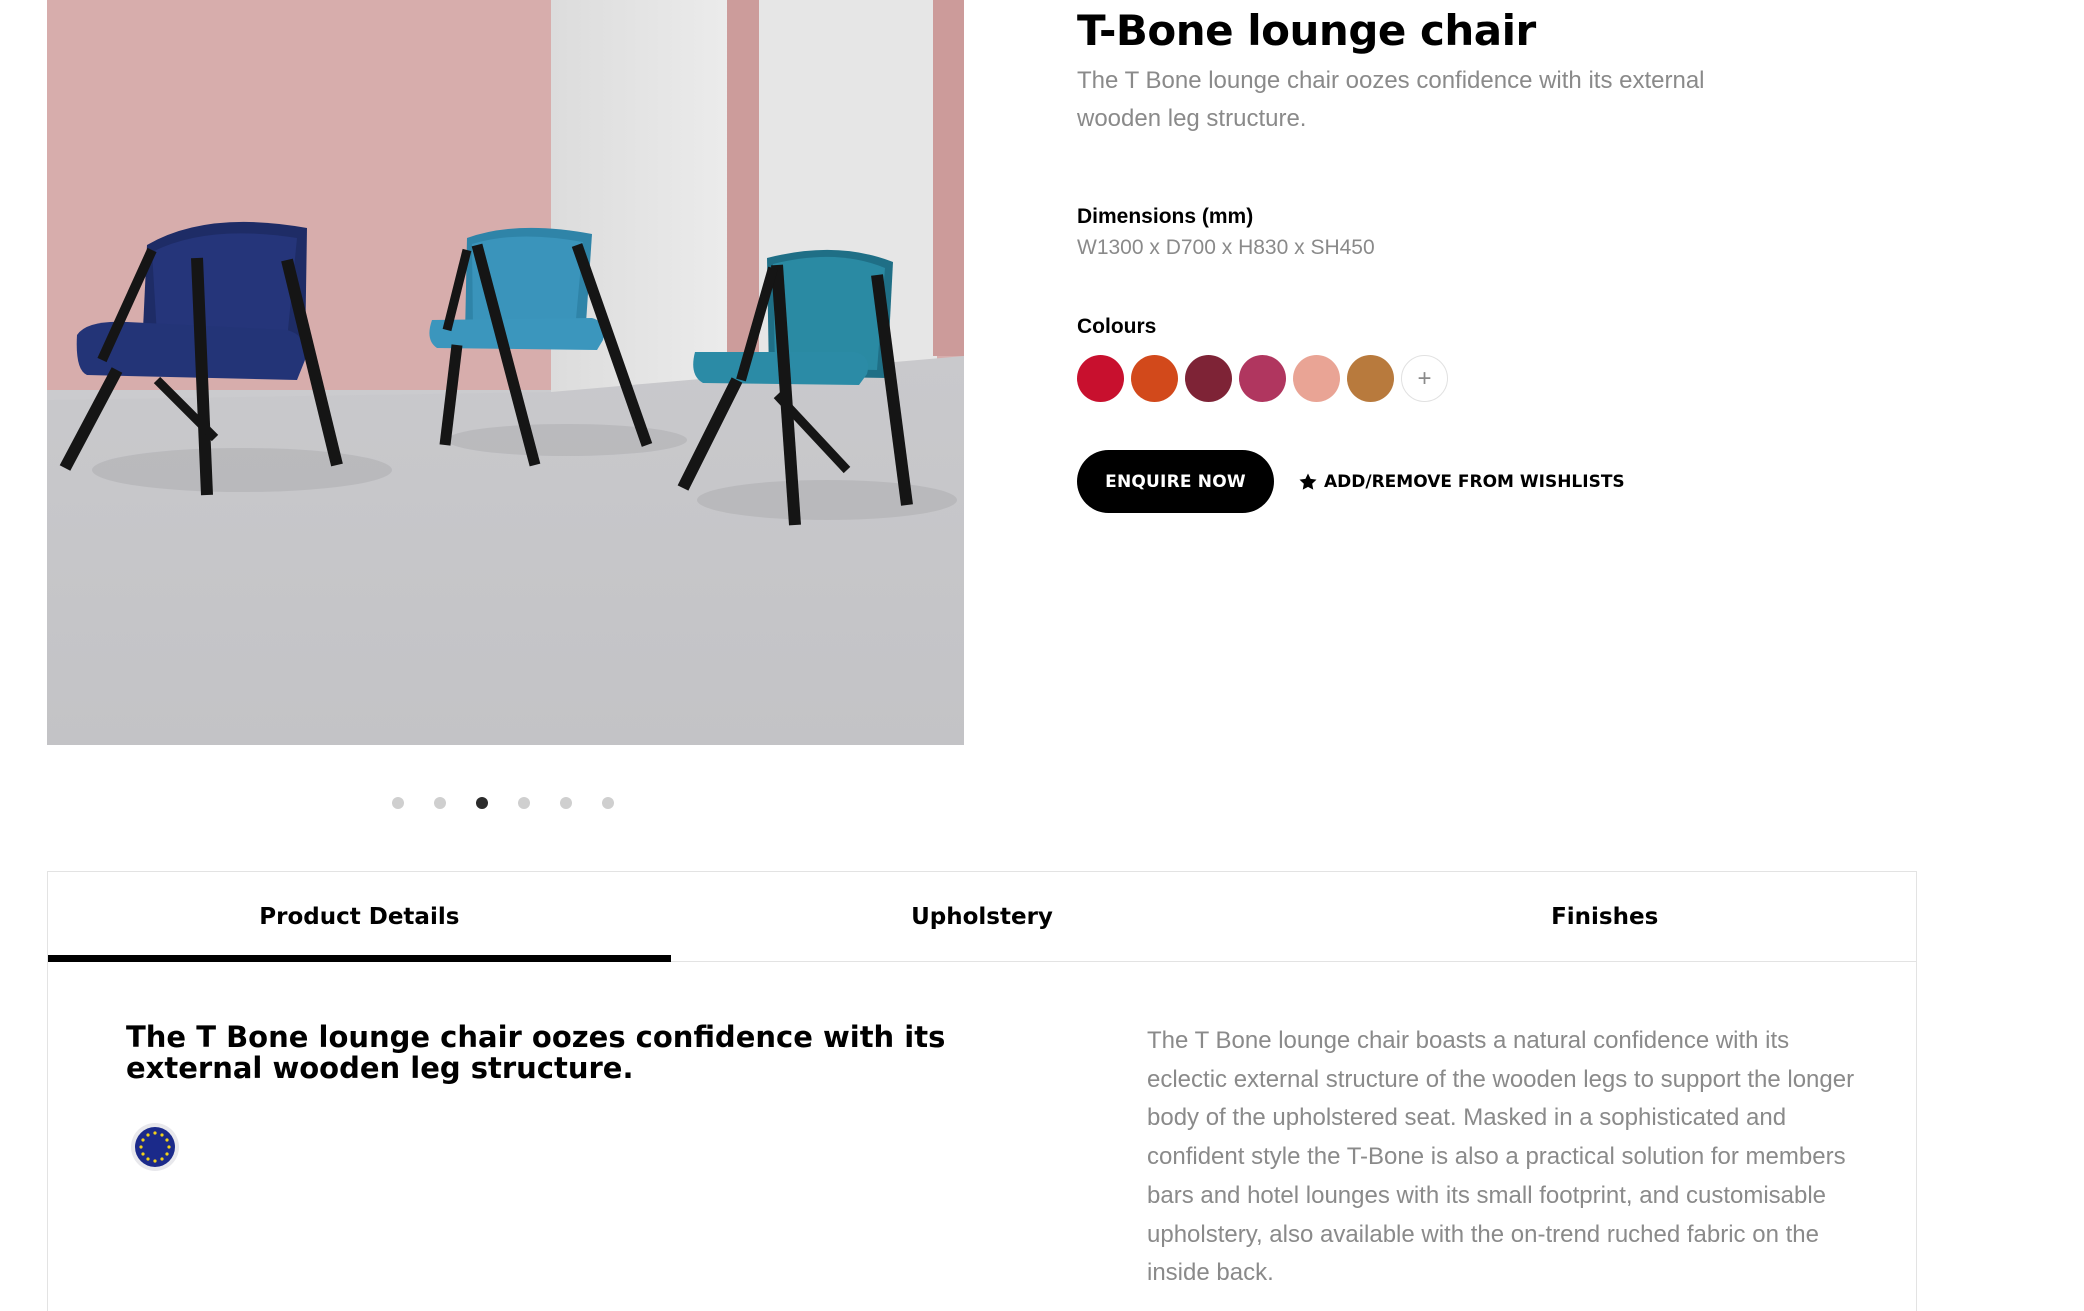 The height and width of the screenshot is (1311, 2084). What do you see at coordinates (359, 917) in the screenshot?
I see `tab-product-details: Product Details` at bounding box center [359, 917].